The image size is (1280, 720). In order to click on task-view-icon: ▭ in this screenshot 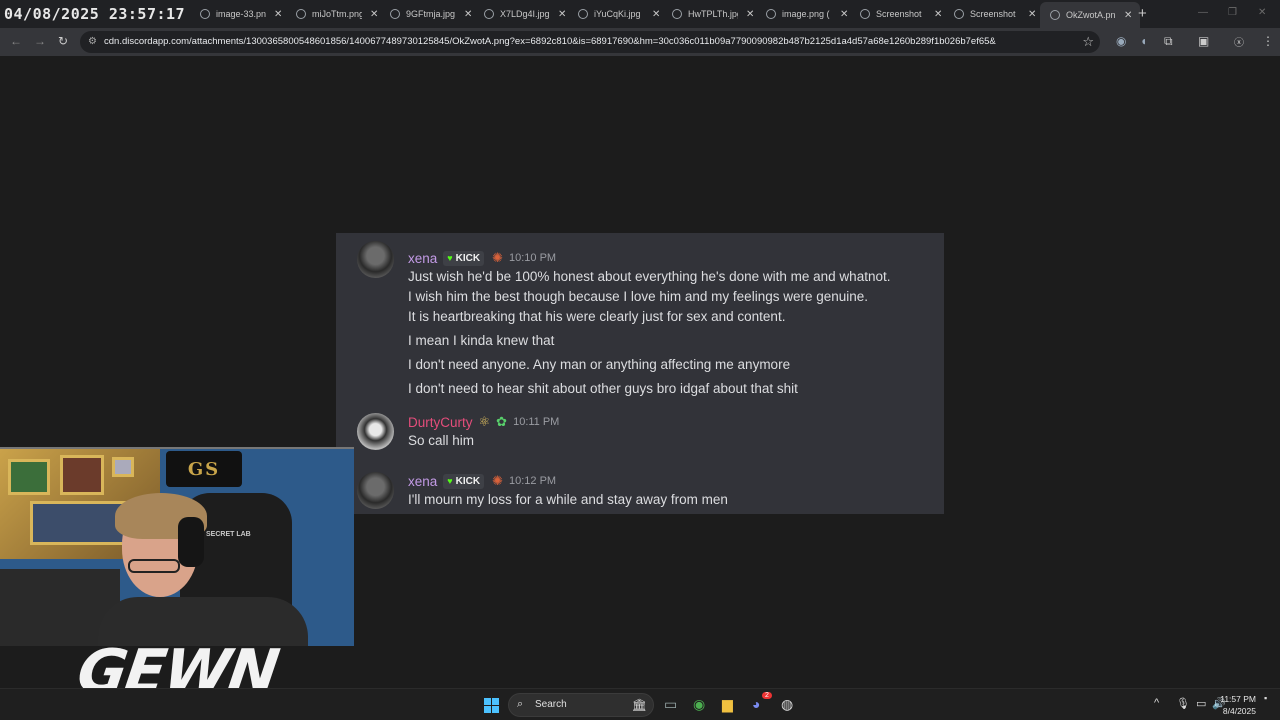, I will do `click(670, 704)`.